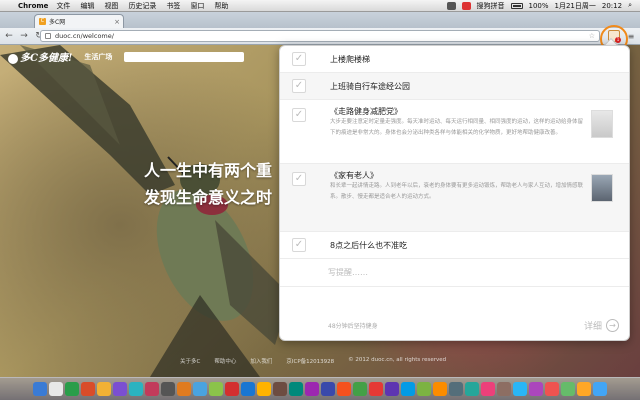 The image size is (640, 400). What do you see at coordinates (516, 5) in the screenshot?
I see `battery-icon` at bounding box center [516, 5].